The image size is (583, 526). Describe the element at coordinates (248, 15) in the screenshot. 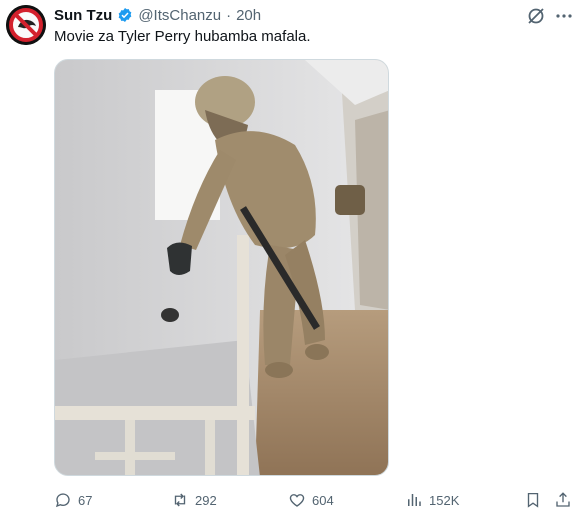

I see `timestamp: 20h` at that location.